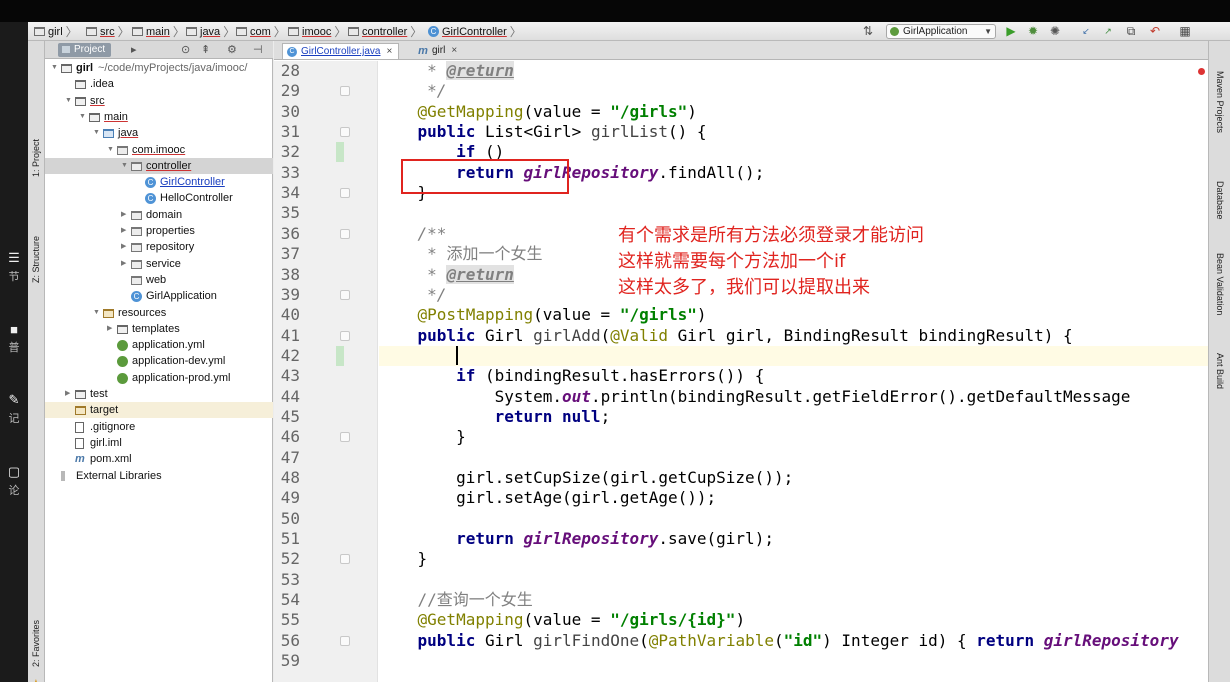  What do you see at coordinates (36, 51) in the screenshot?
I see `project-tool-icon` at bounding box center [36, 51].